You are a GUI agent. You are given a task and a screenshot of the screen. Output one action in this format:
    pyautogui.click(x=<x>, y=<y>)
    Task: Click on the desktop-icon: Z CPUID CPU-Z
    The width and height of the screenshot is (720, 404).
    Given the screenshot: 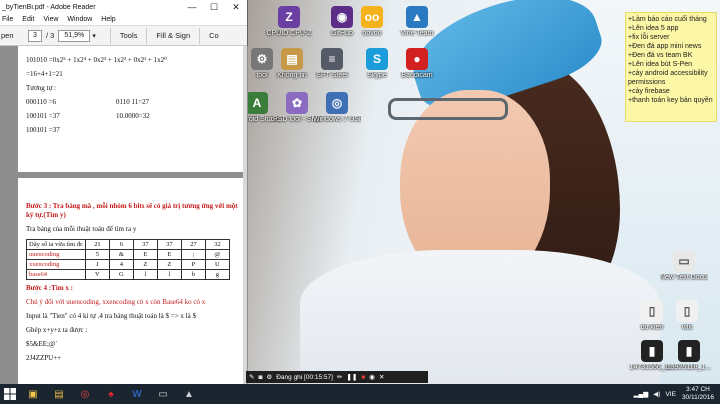 What is the action you would take?
    pyautogui.click(x=289, y=22)
    